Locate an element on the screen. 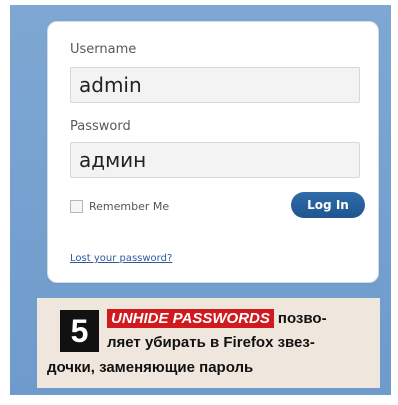  caption-tag: UNHIDE PASSWORDS is located at coordinates (190, 318).